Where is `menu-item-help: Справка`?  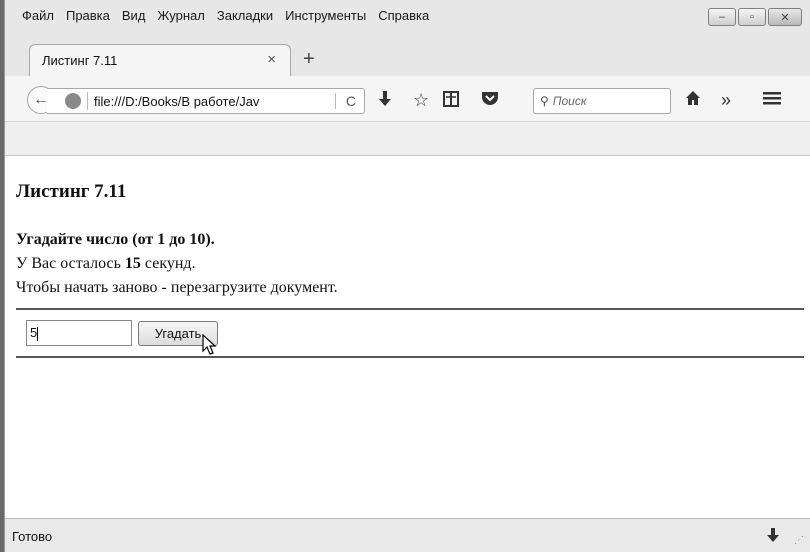
menu-item-help: Справка is located at coordinates (403, 15).